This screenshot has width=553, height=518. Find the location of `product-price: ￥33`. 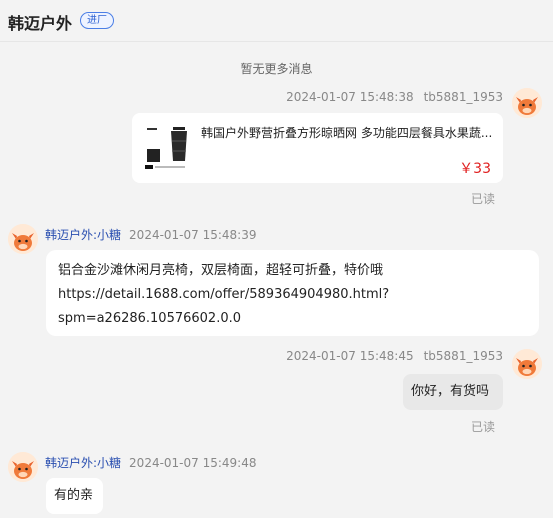

product-price: ￥33 is located at coordinates (475, 169).